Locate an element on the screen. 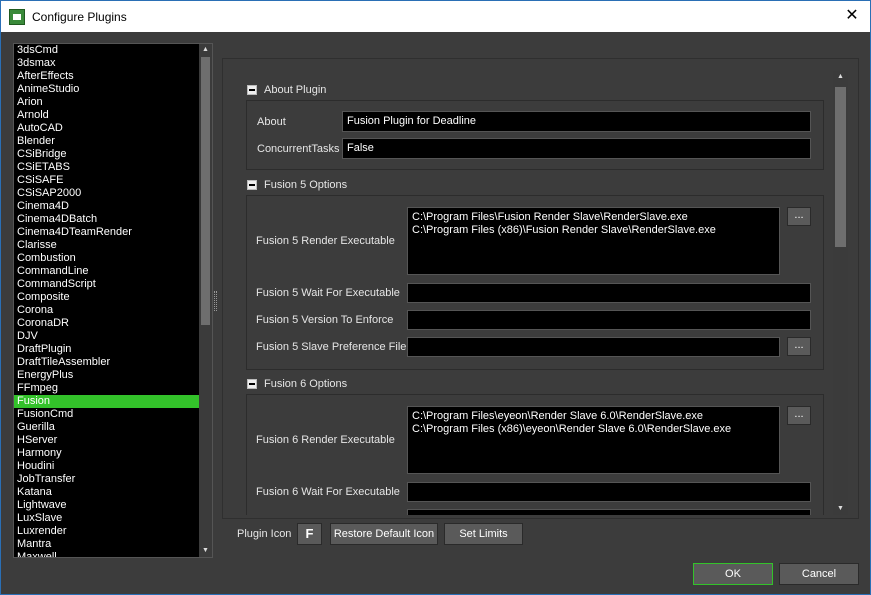 The height and width of the screenshot is (595, 871). plugin-list-item: Katana is located at coordinates (106, 492).